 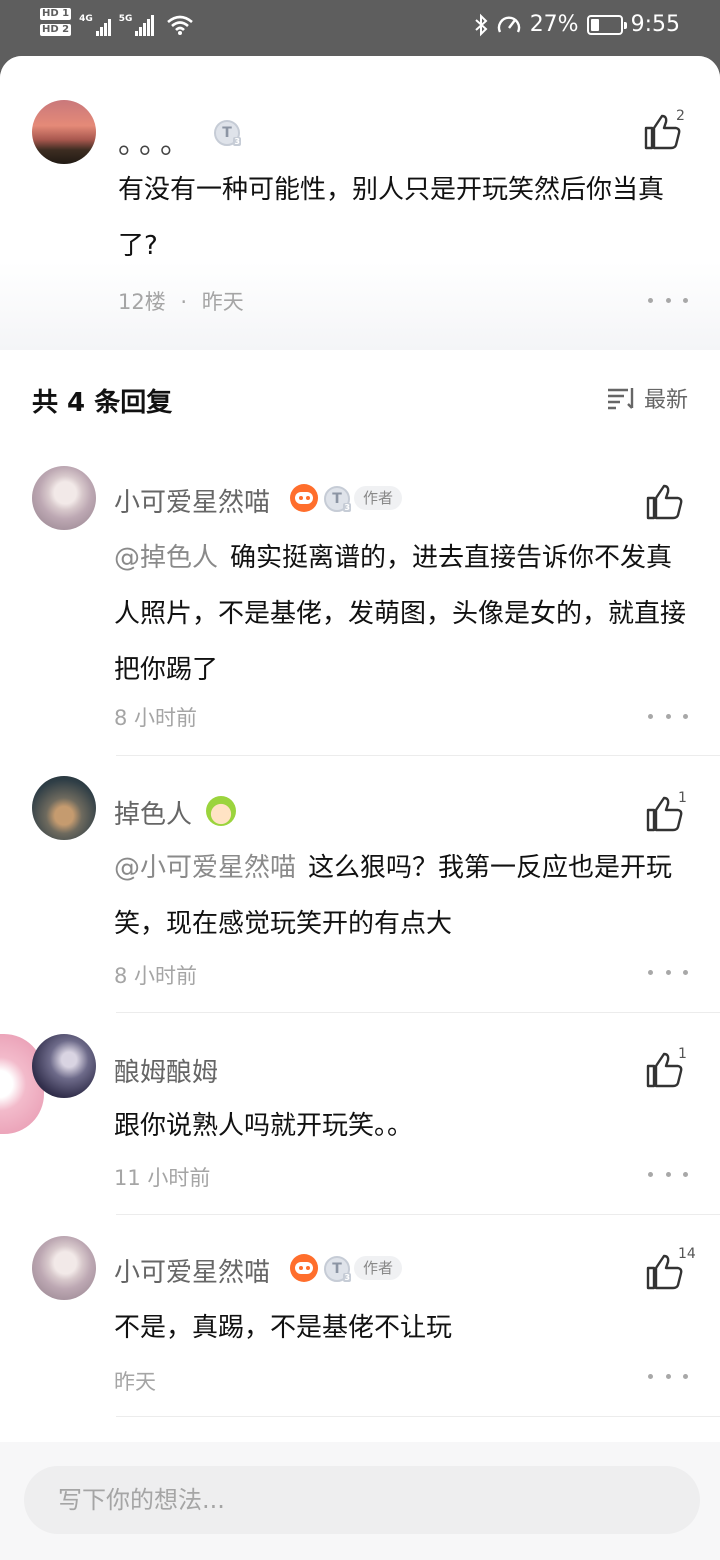 What do you see at coordinates (102, 403) in the screenshot?
I see `reply-count-title: 共 4 条回复` at bounding box center [102, 403].